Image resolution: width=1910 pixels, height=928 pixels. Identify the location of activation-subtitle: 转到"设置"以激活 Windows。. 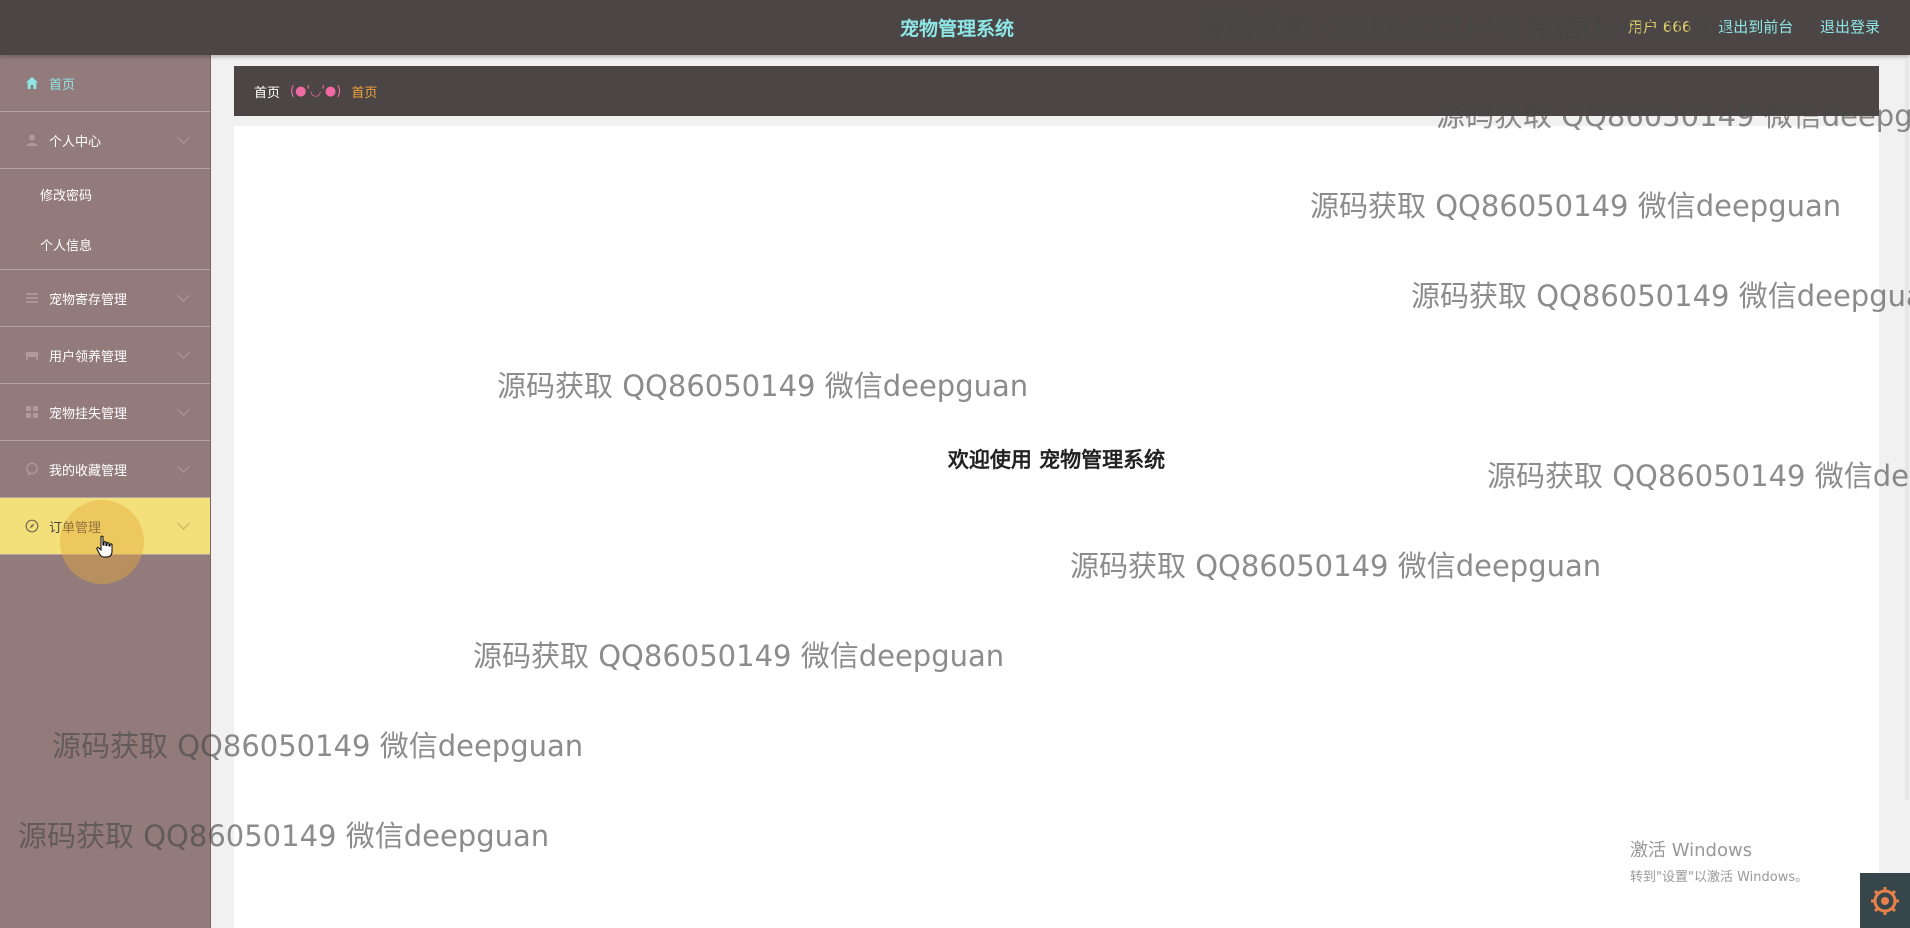
(1719, 877).